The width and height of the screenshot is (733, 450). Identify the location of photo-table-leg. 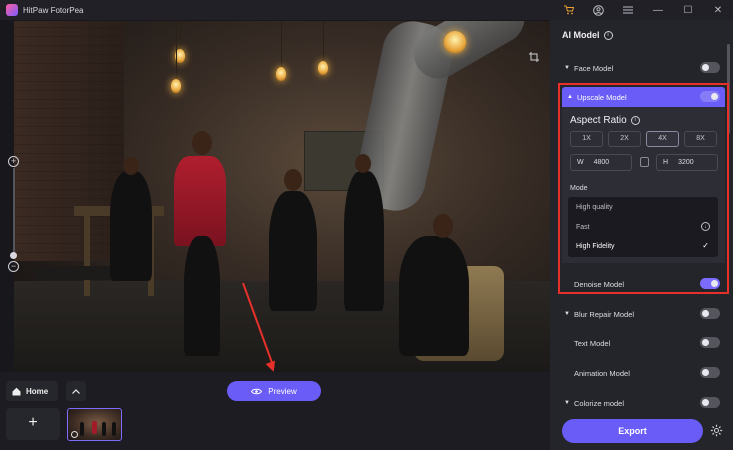
(87, 256).